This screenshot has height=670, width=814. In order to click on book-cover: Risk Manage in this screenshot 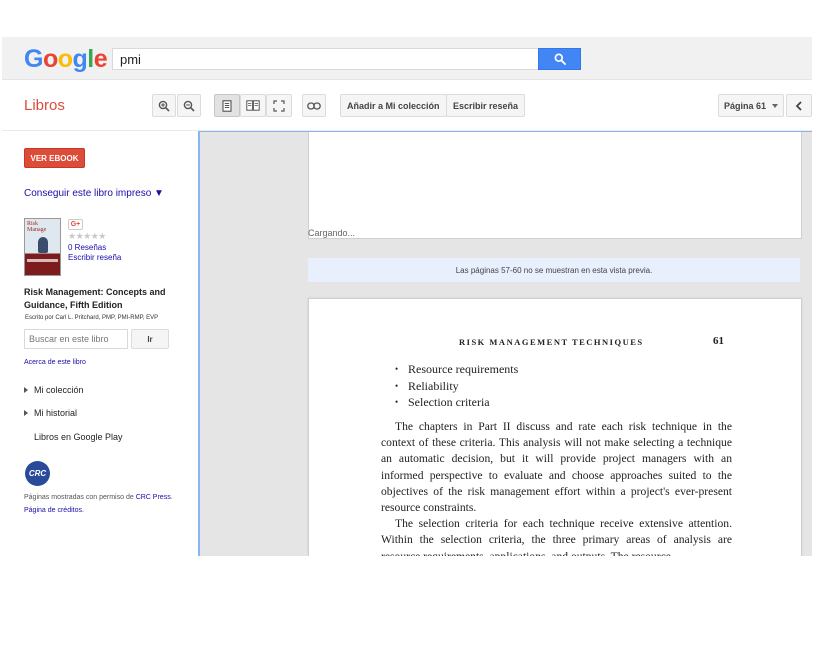, I will do `click(42, 247)`.